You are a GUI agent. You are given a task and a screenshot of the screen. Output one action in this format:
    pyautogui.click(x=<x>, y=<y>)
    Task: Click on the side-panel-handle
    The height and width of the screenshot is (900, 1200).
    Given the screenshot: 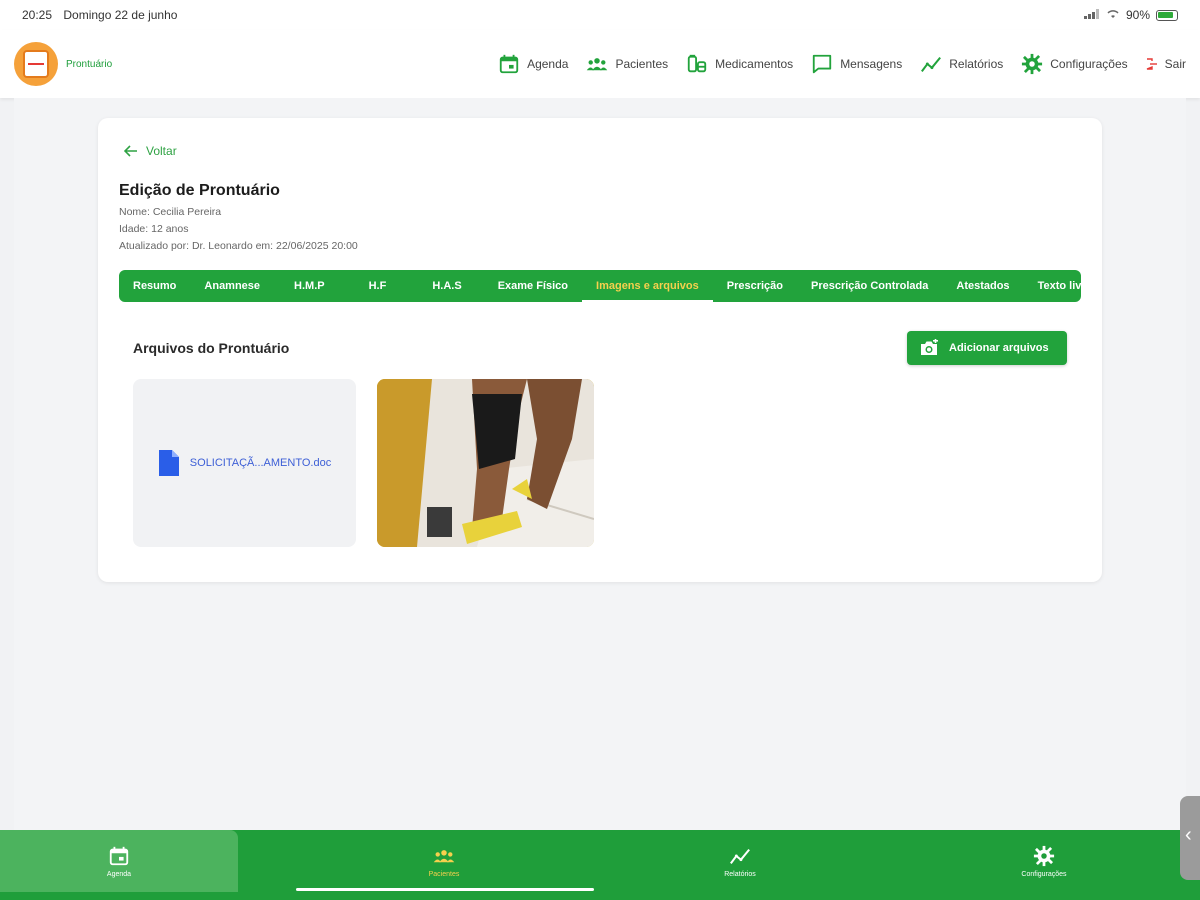 What is the action you would take?
    pyautogui.click(x=1190, y=838)
    